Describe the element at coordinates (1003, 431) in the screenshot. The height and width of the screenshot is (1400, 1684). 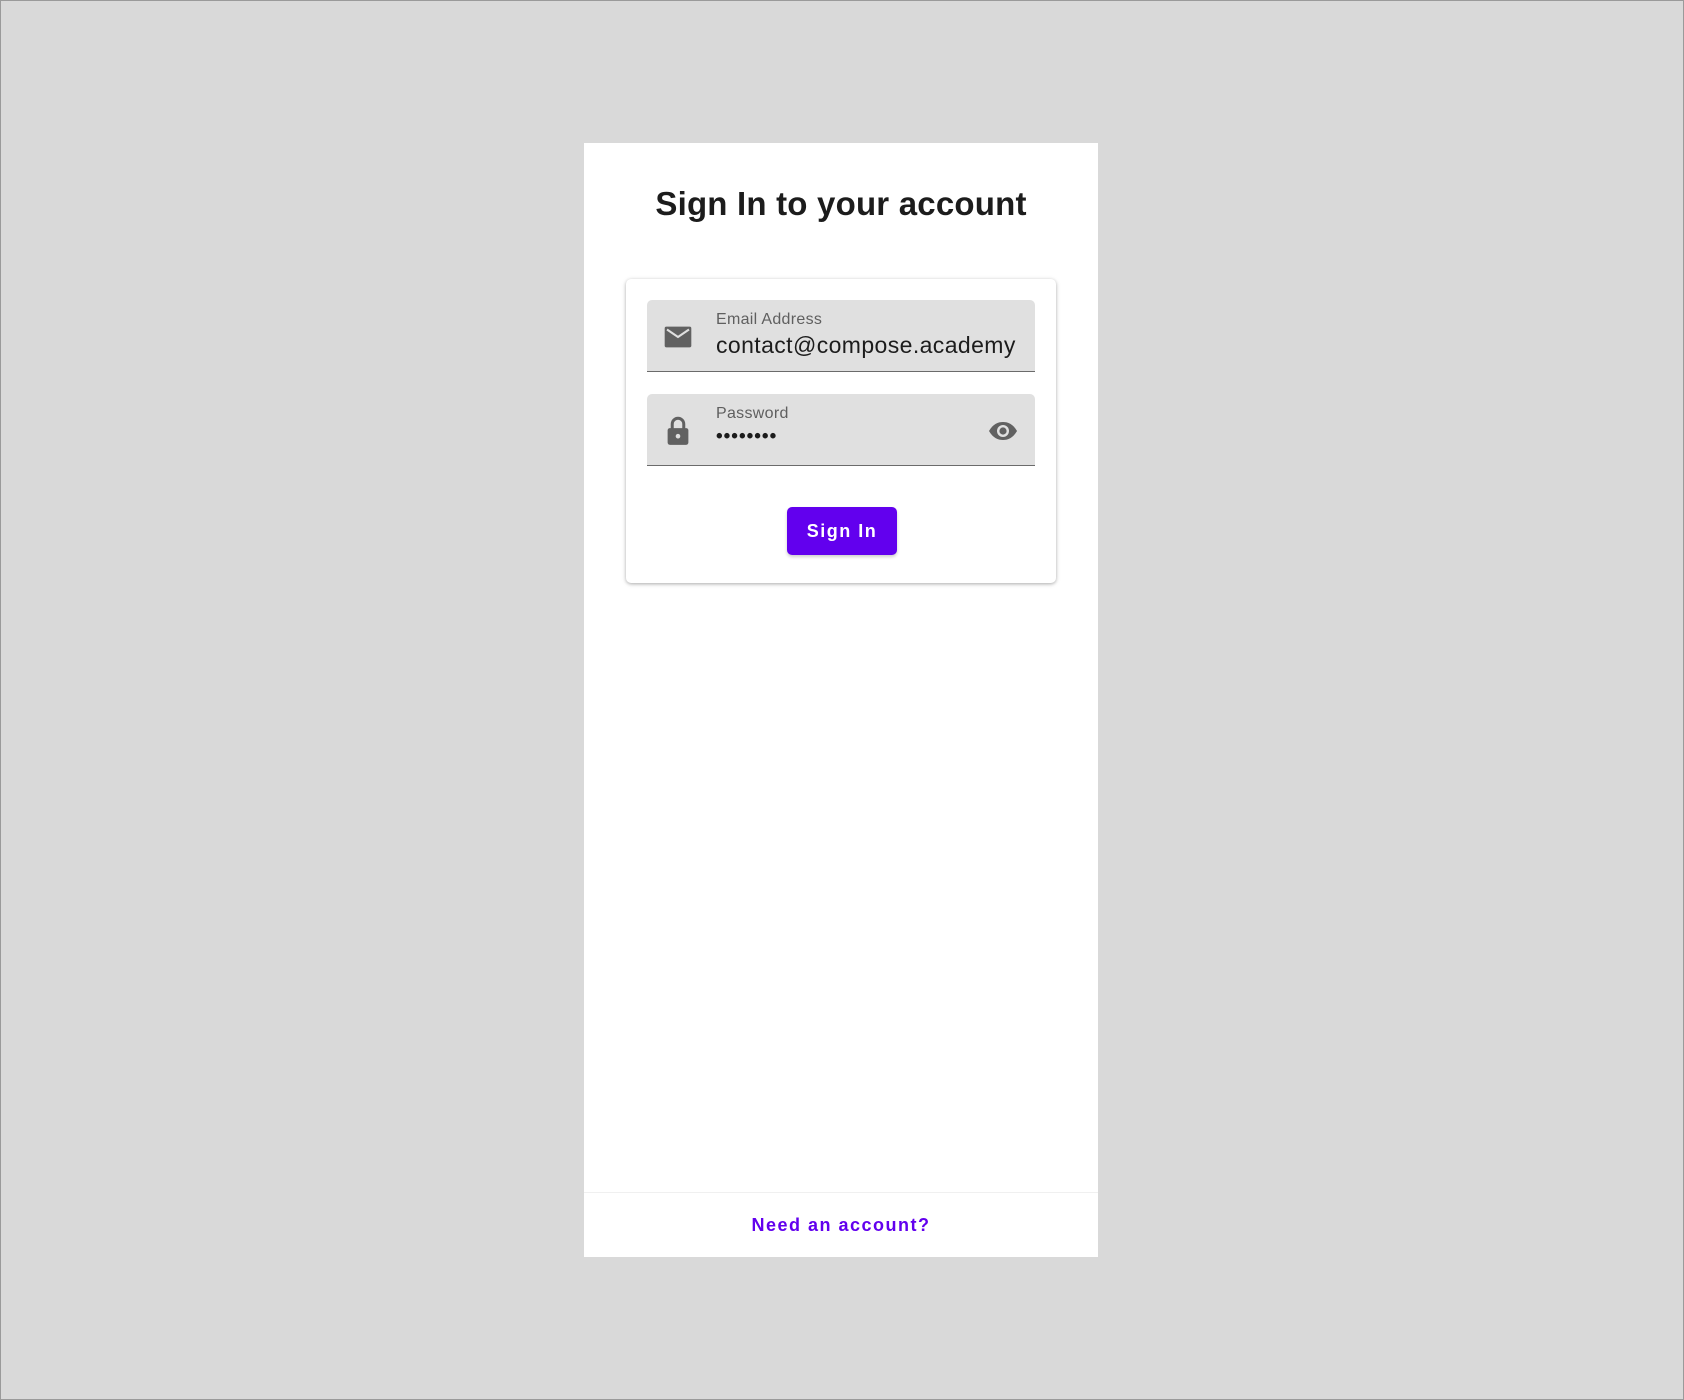
I see `eye-icon` at that location.